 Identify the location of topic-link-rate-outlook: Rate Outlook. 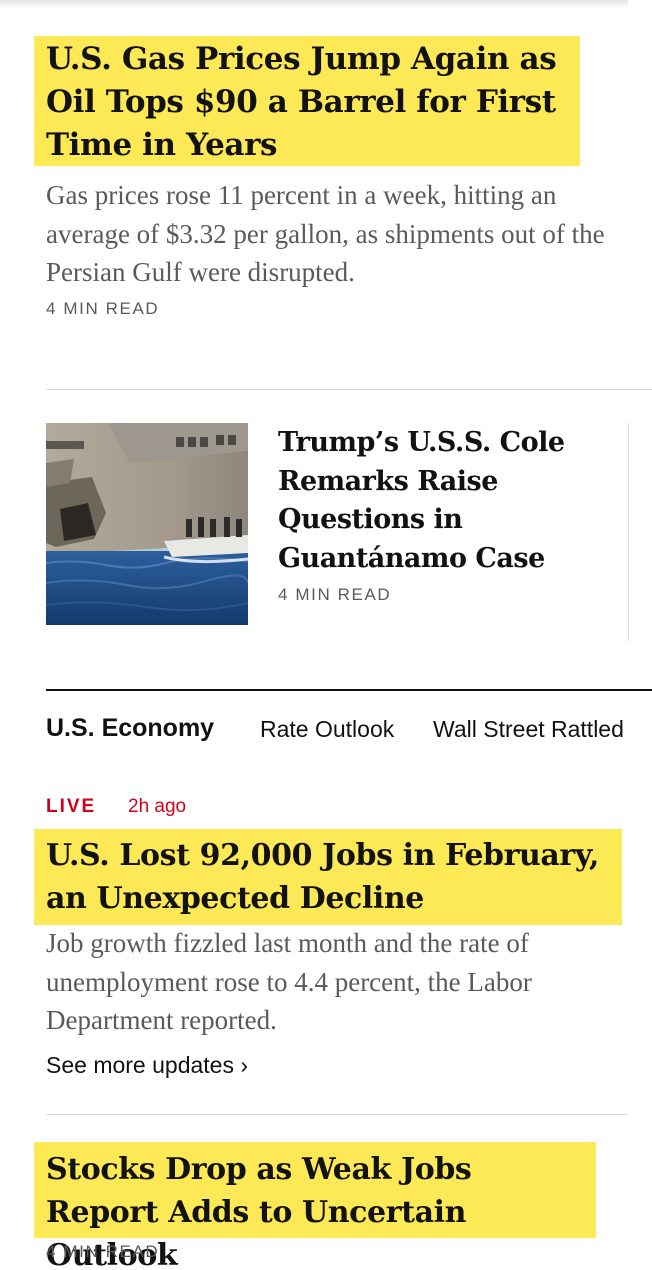
(327, 729).